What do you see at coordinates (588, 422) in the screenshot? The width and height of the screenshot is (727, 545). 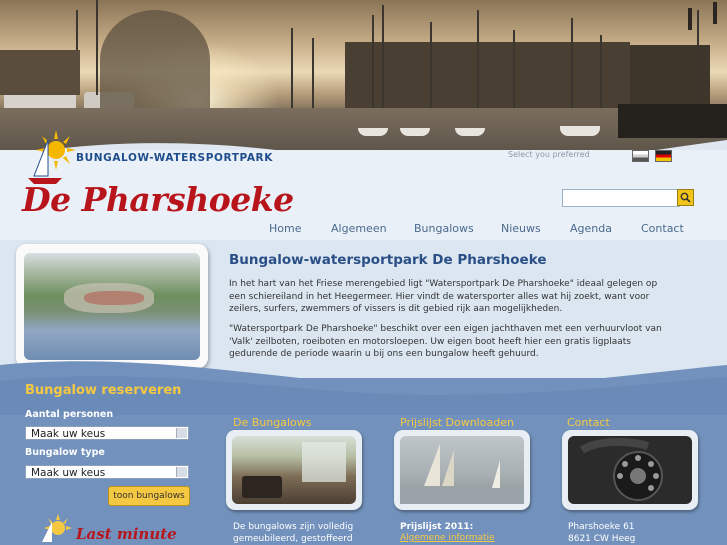 I see `contact-column-title: Contact` at bounding box center [588, 422].